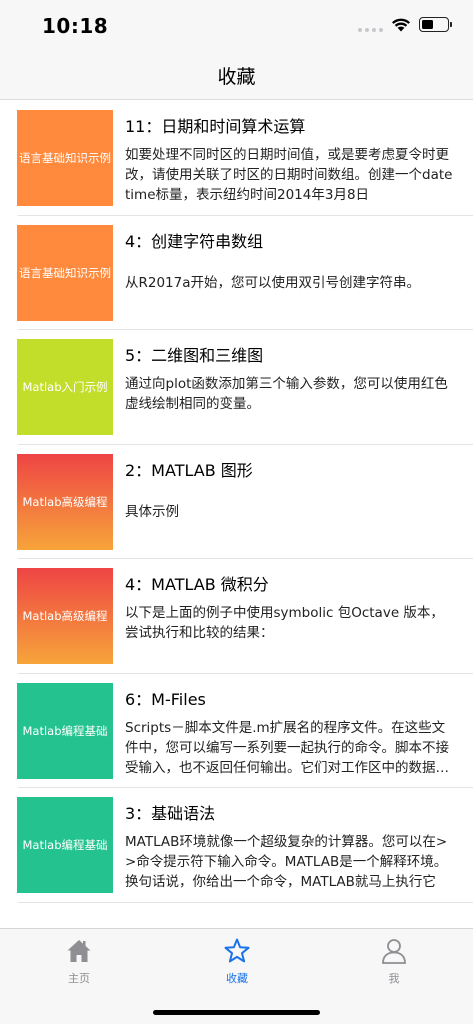  Describe the element at coordinates (194, 355) in the screenshot. I see `item-title: 5：二维图和三维图` at that location.